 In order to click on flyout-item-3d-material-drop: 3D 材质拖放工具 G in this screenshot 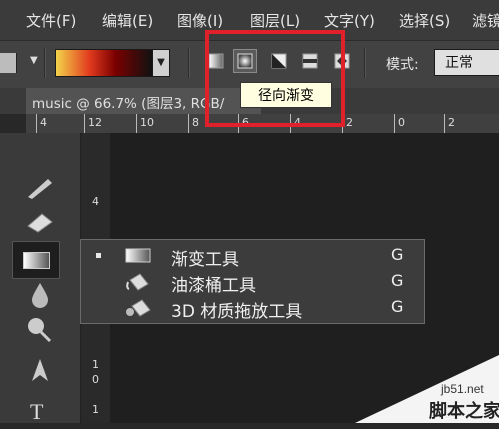, I will do `click(252, 308)`.